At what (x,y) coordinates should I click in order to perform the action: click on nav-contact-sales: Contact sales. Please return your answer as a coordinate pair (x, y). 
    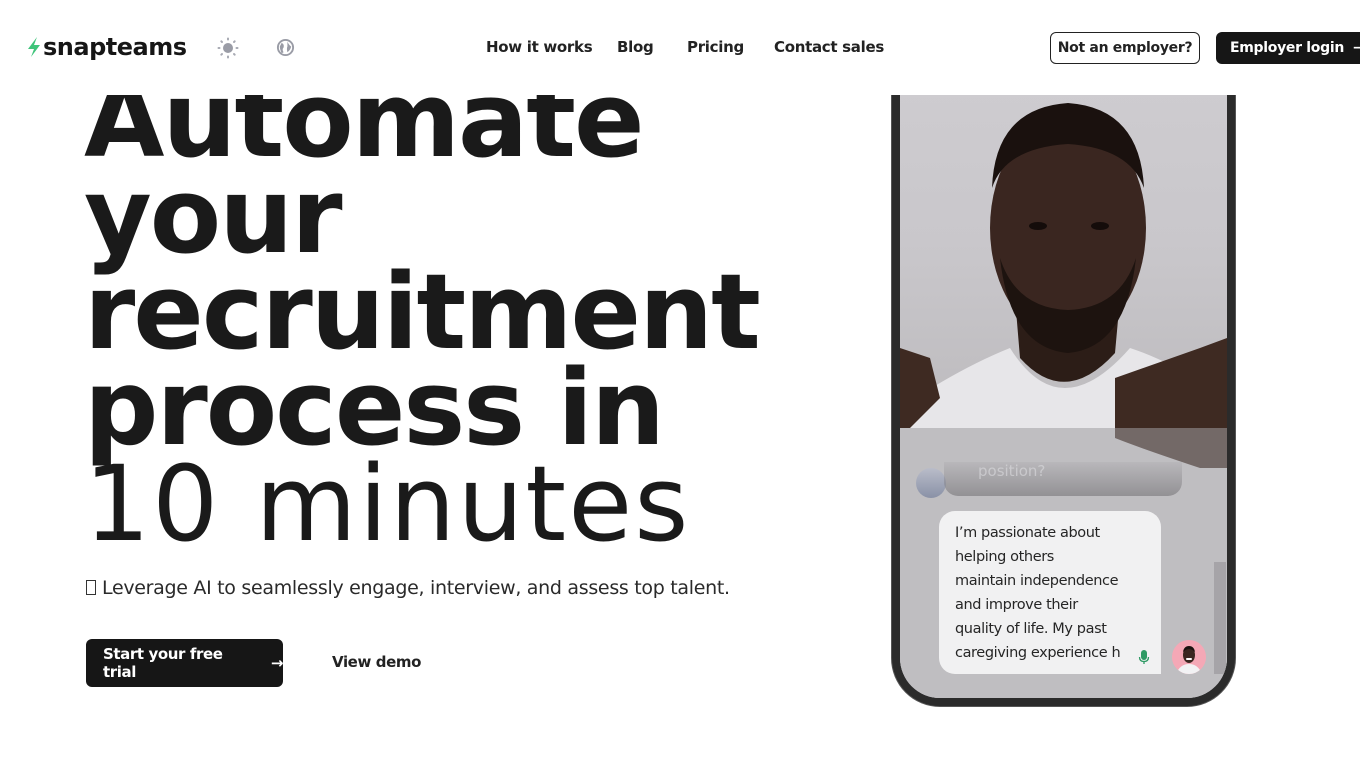
    Looking at the image, I should click on (829, 47).